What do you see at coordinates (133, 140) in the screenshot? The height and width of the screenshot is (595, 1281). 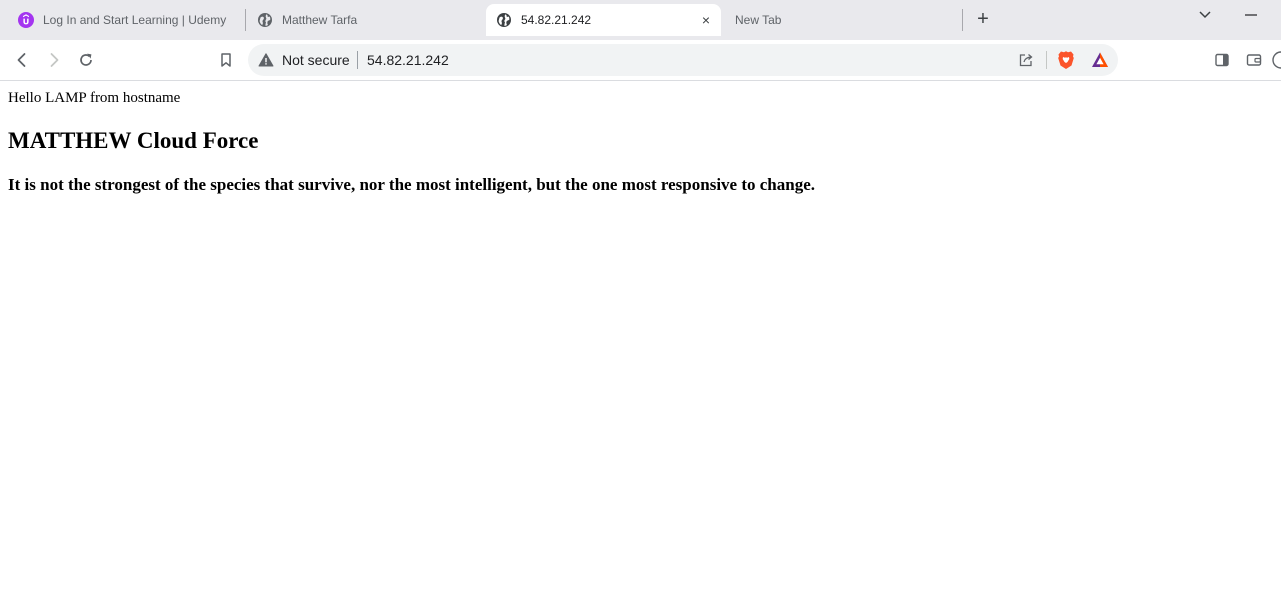 I see `page-heading: MATTHEW Cloud Force` at bounding box center [133, 140].